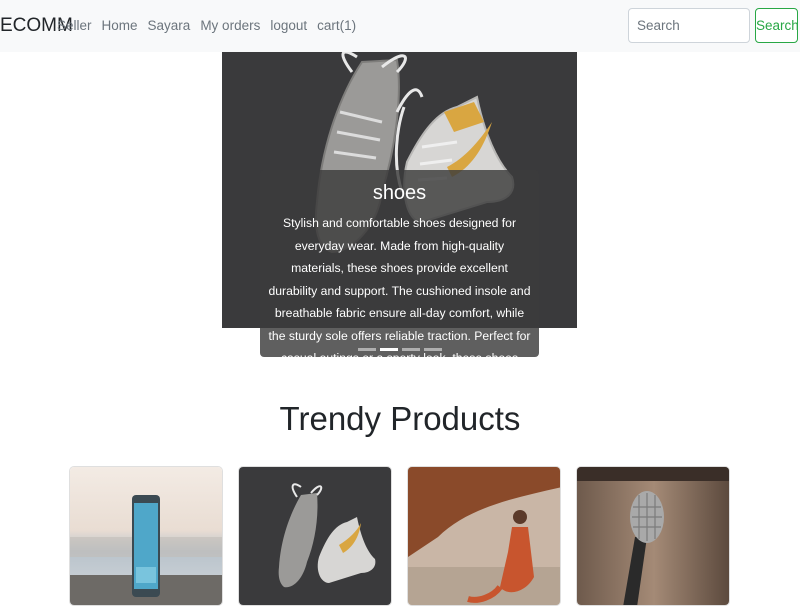 The height and width of the screenshot is (606, 800). I want to click on microphone-image, so click(653, 536).